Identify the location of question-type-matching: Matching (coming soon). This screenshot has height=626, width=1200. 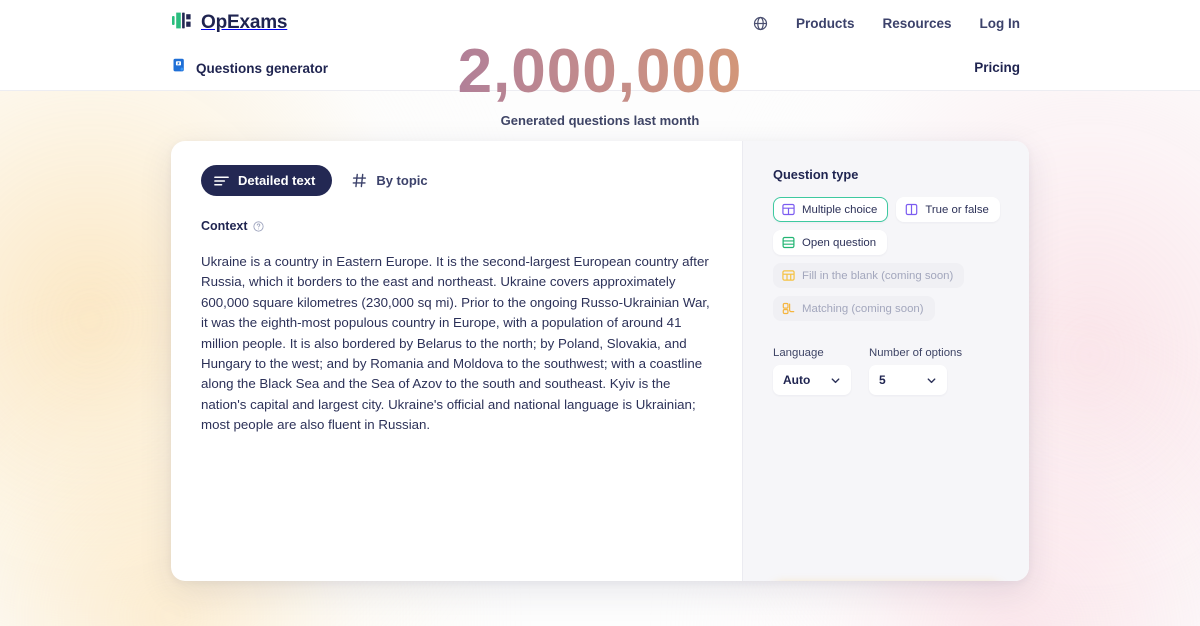
(854, 308).